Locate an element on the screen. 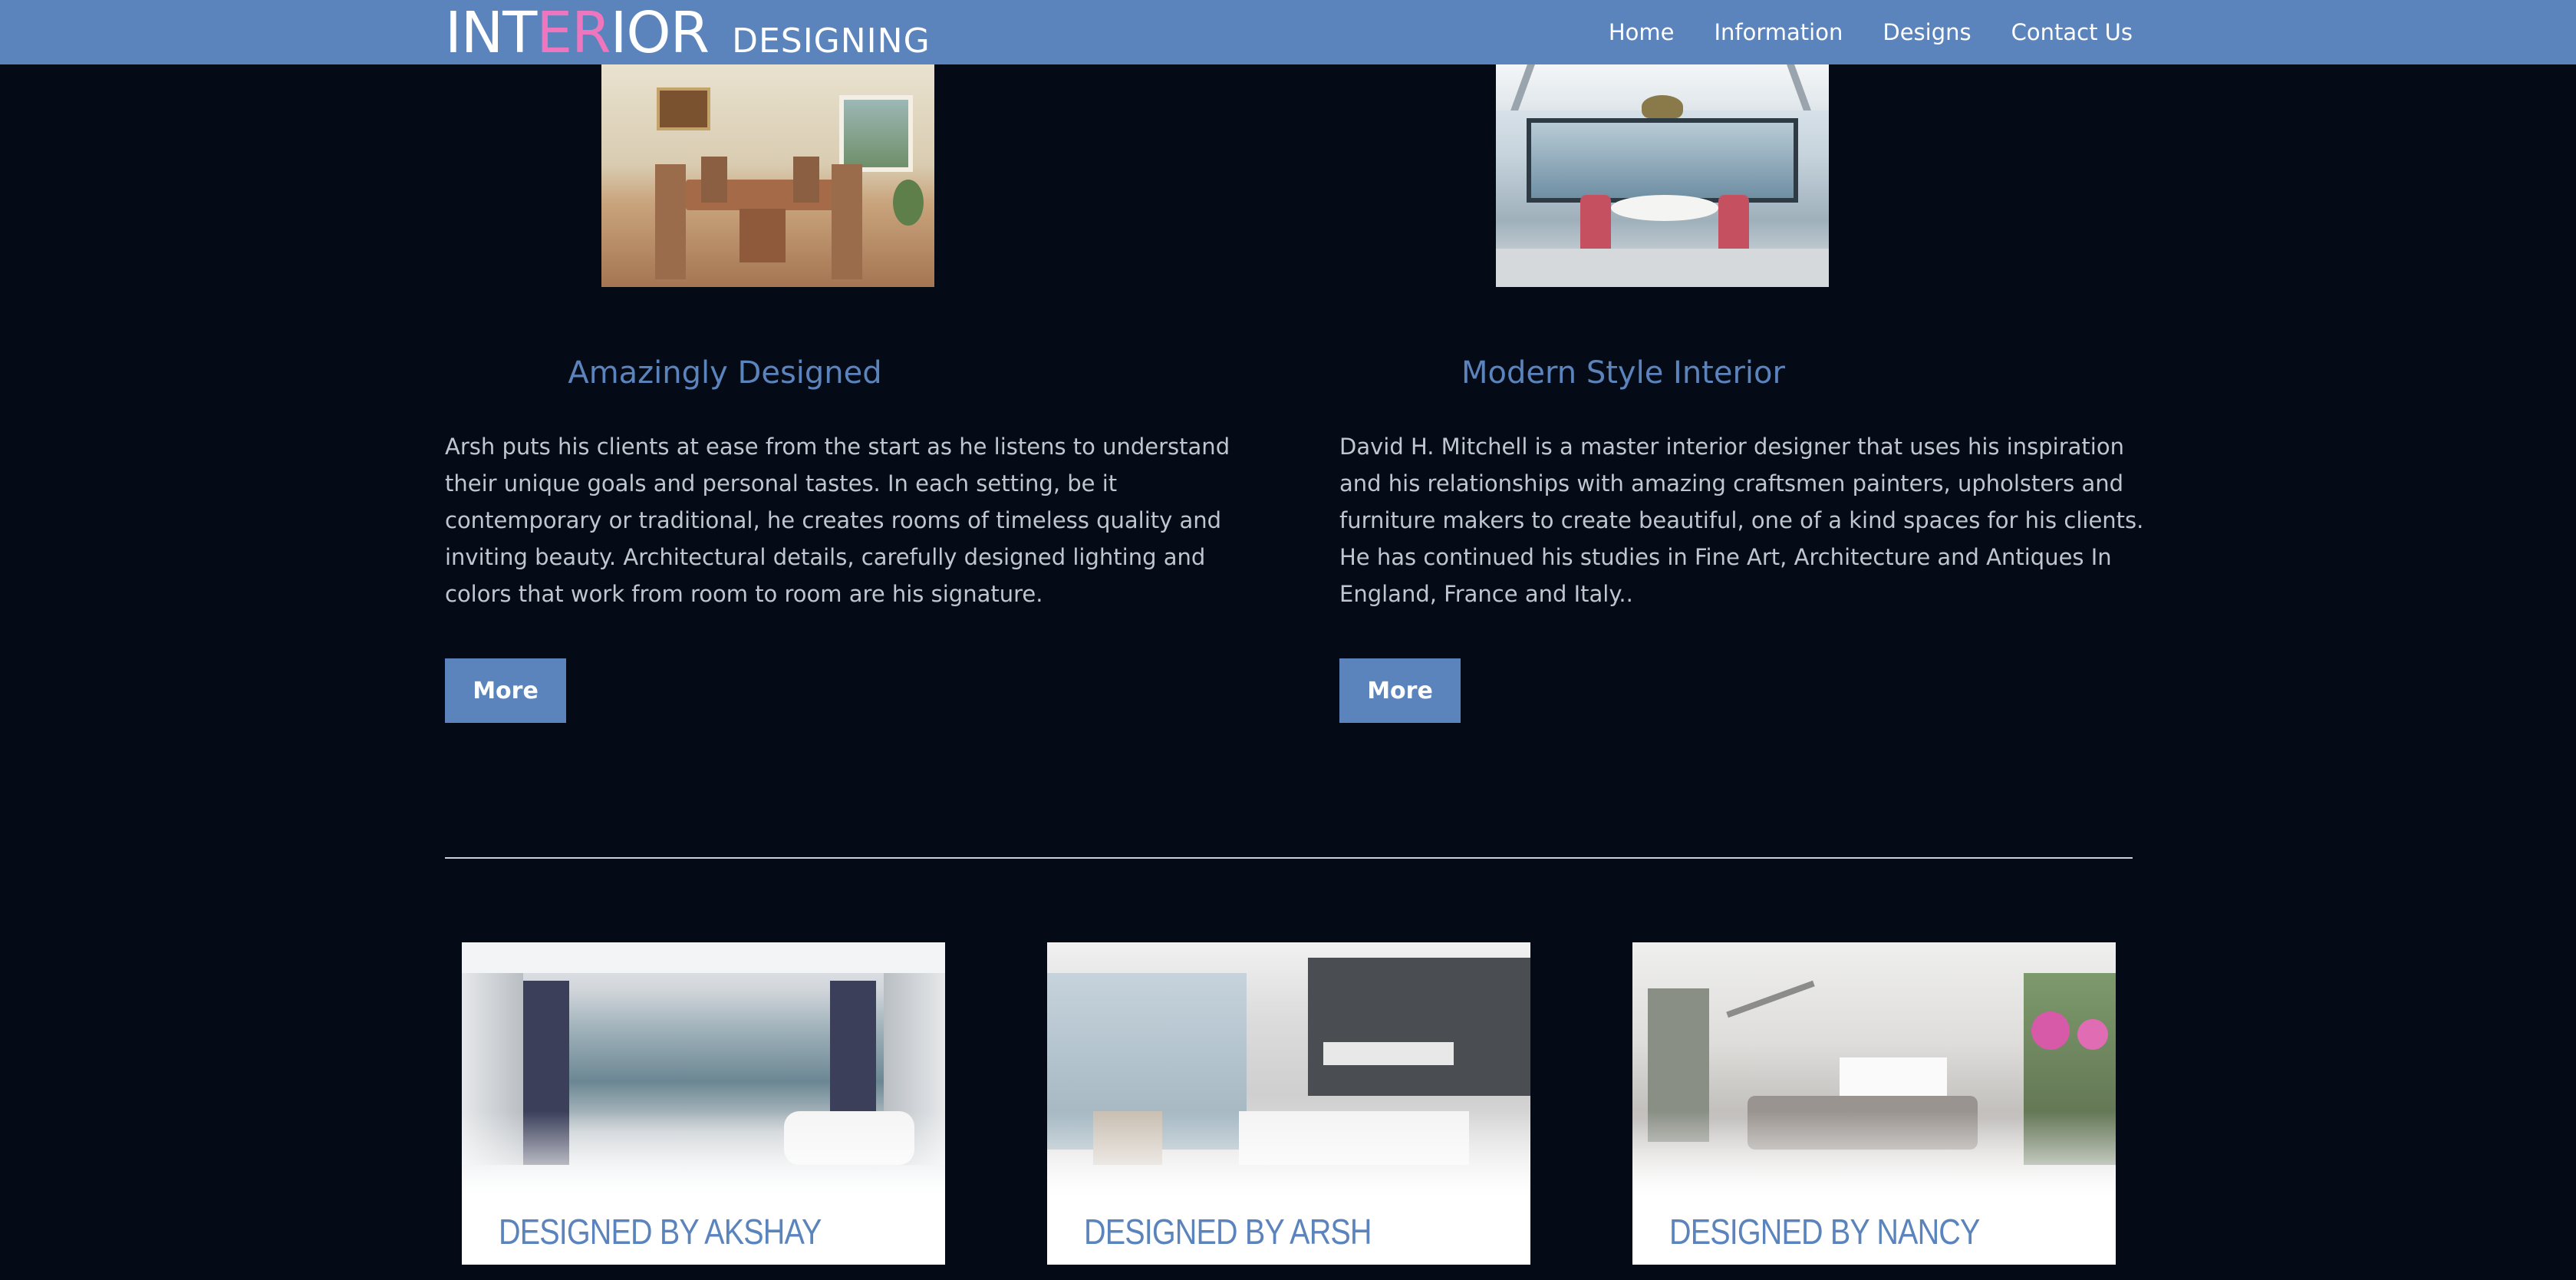  nav-information: Information is located at coordinates (1778, 32).